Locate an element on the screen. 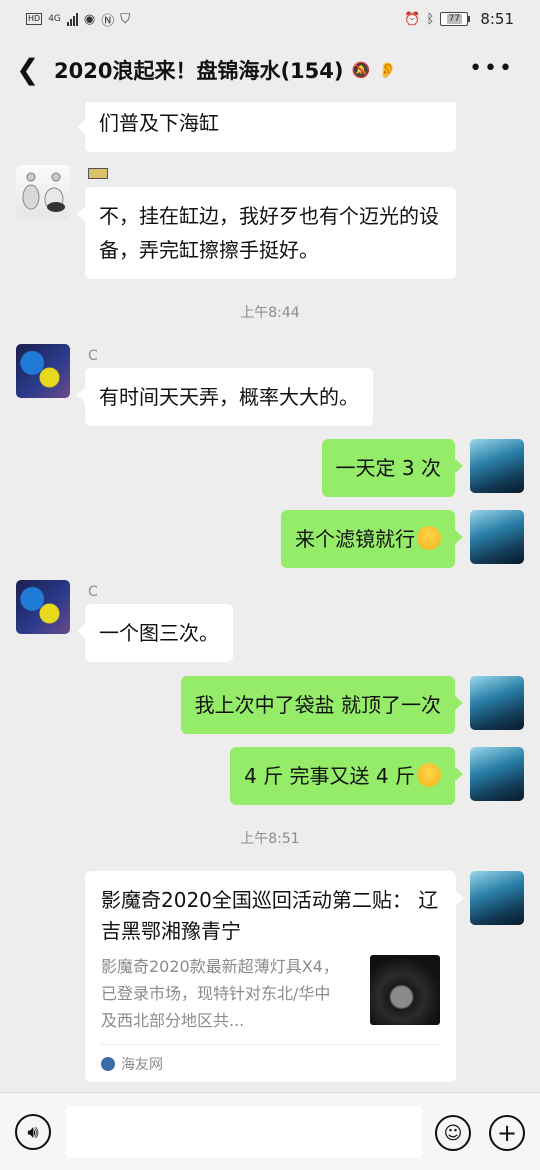 Image resolution: width=540 pixels, height=1170 pixels. status-time: 8:51 is located at coordinates (497, 19).